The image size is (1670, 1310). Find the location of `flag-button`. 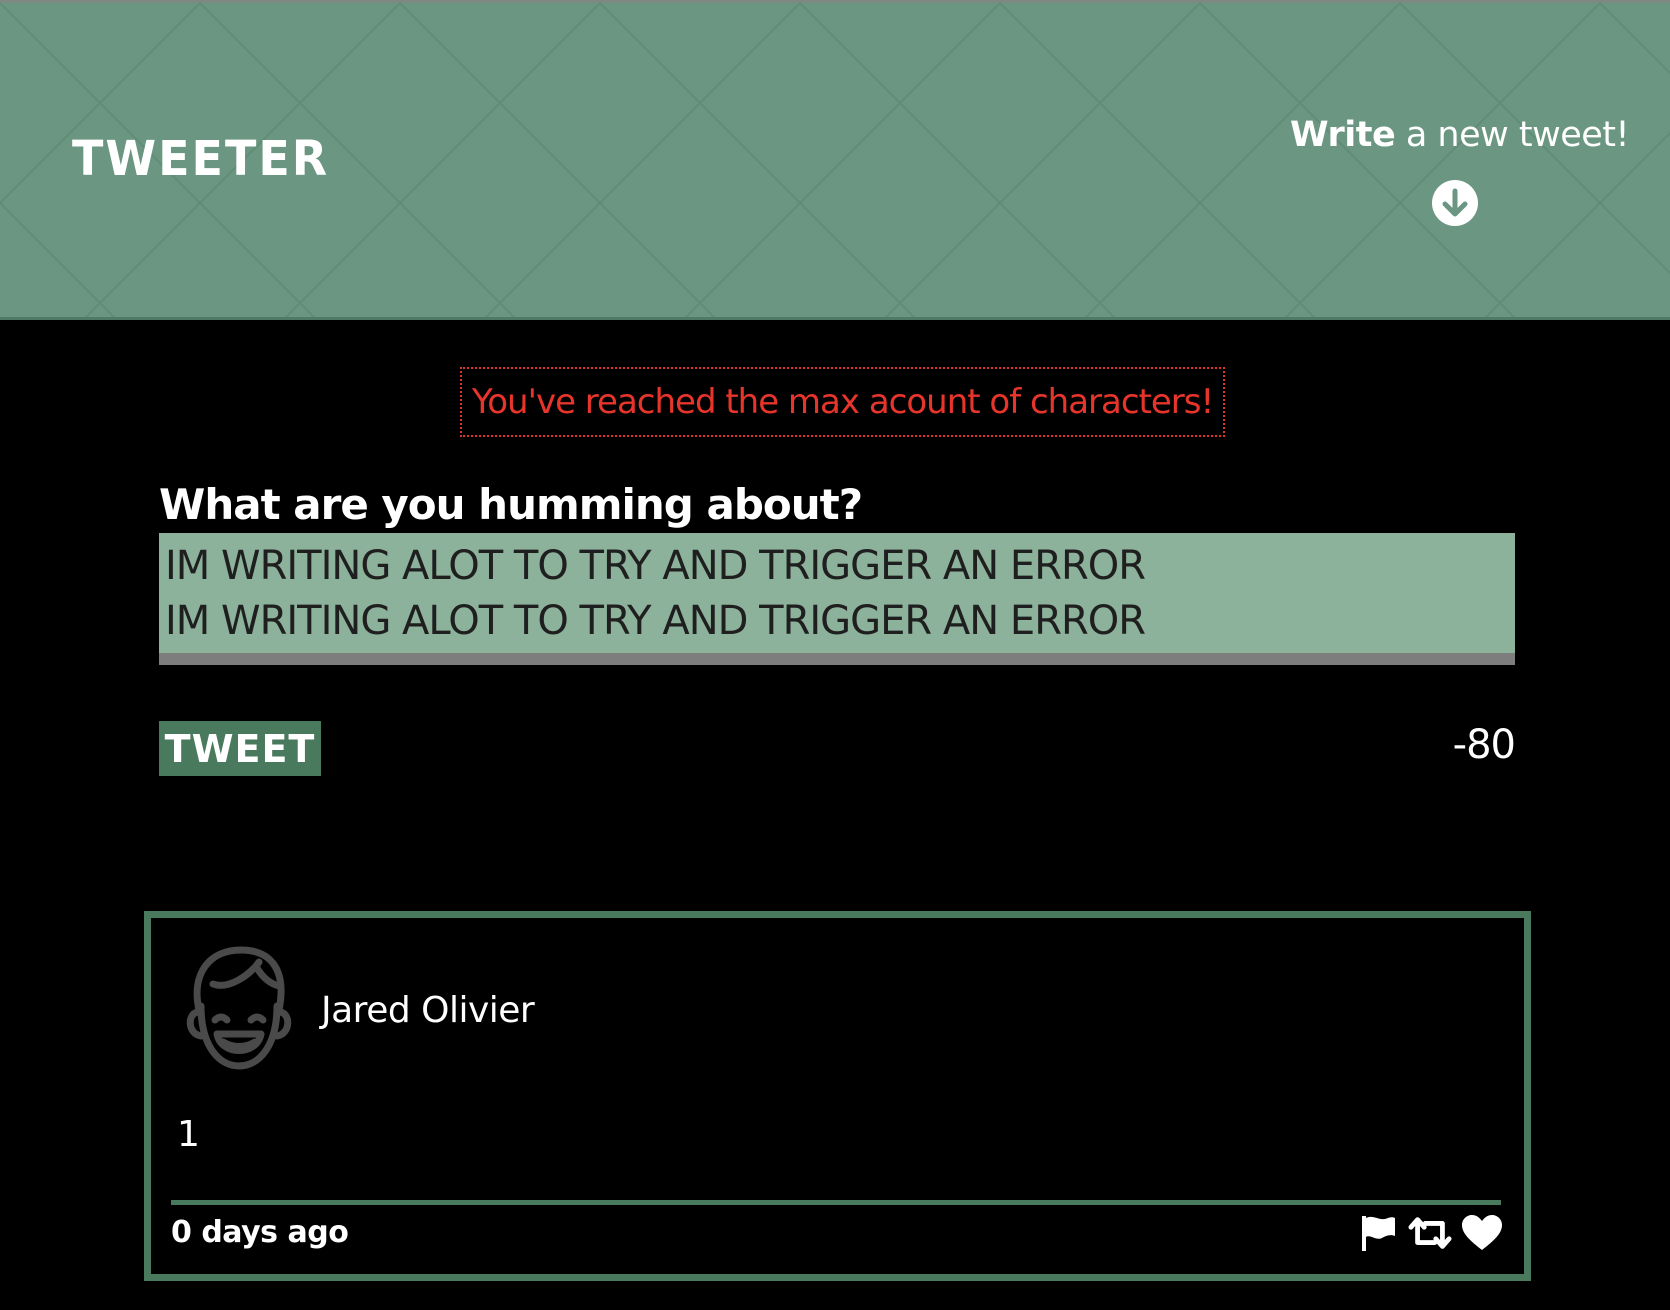

flag-button is located at coordinates (1378, 1233).